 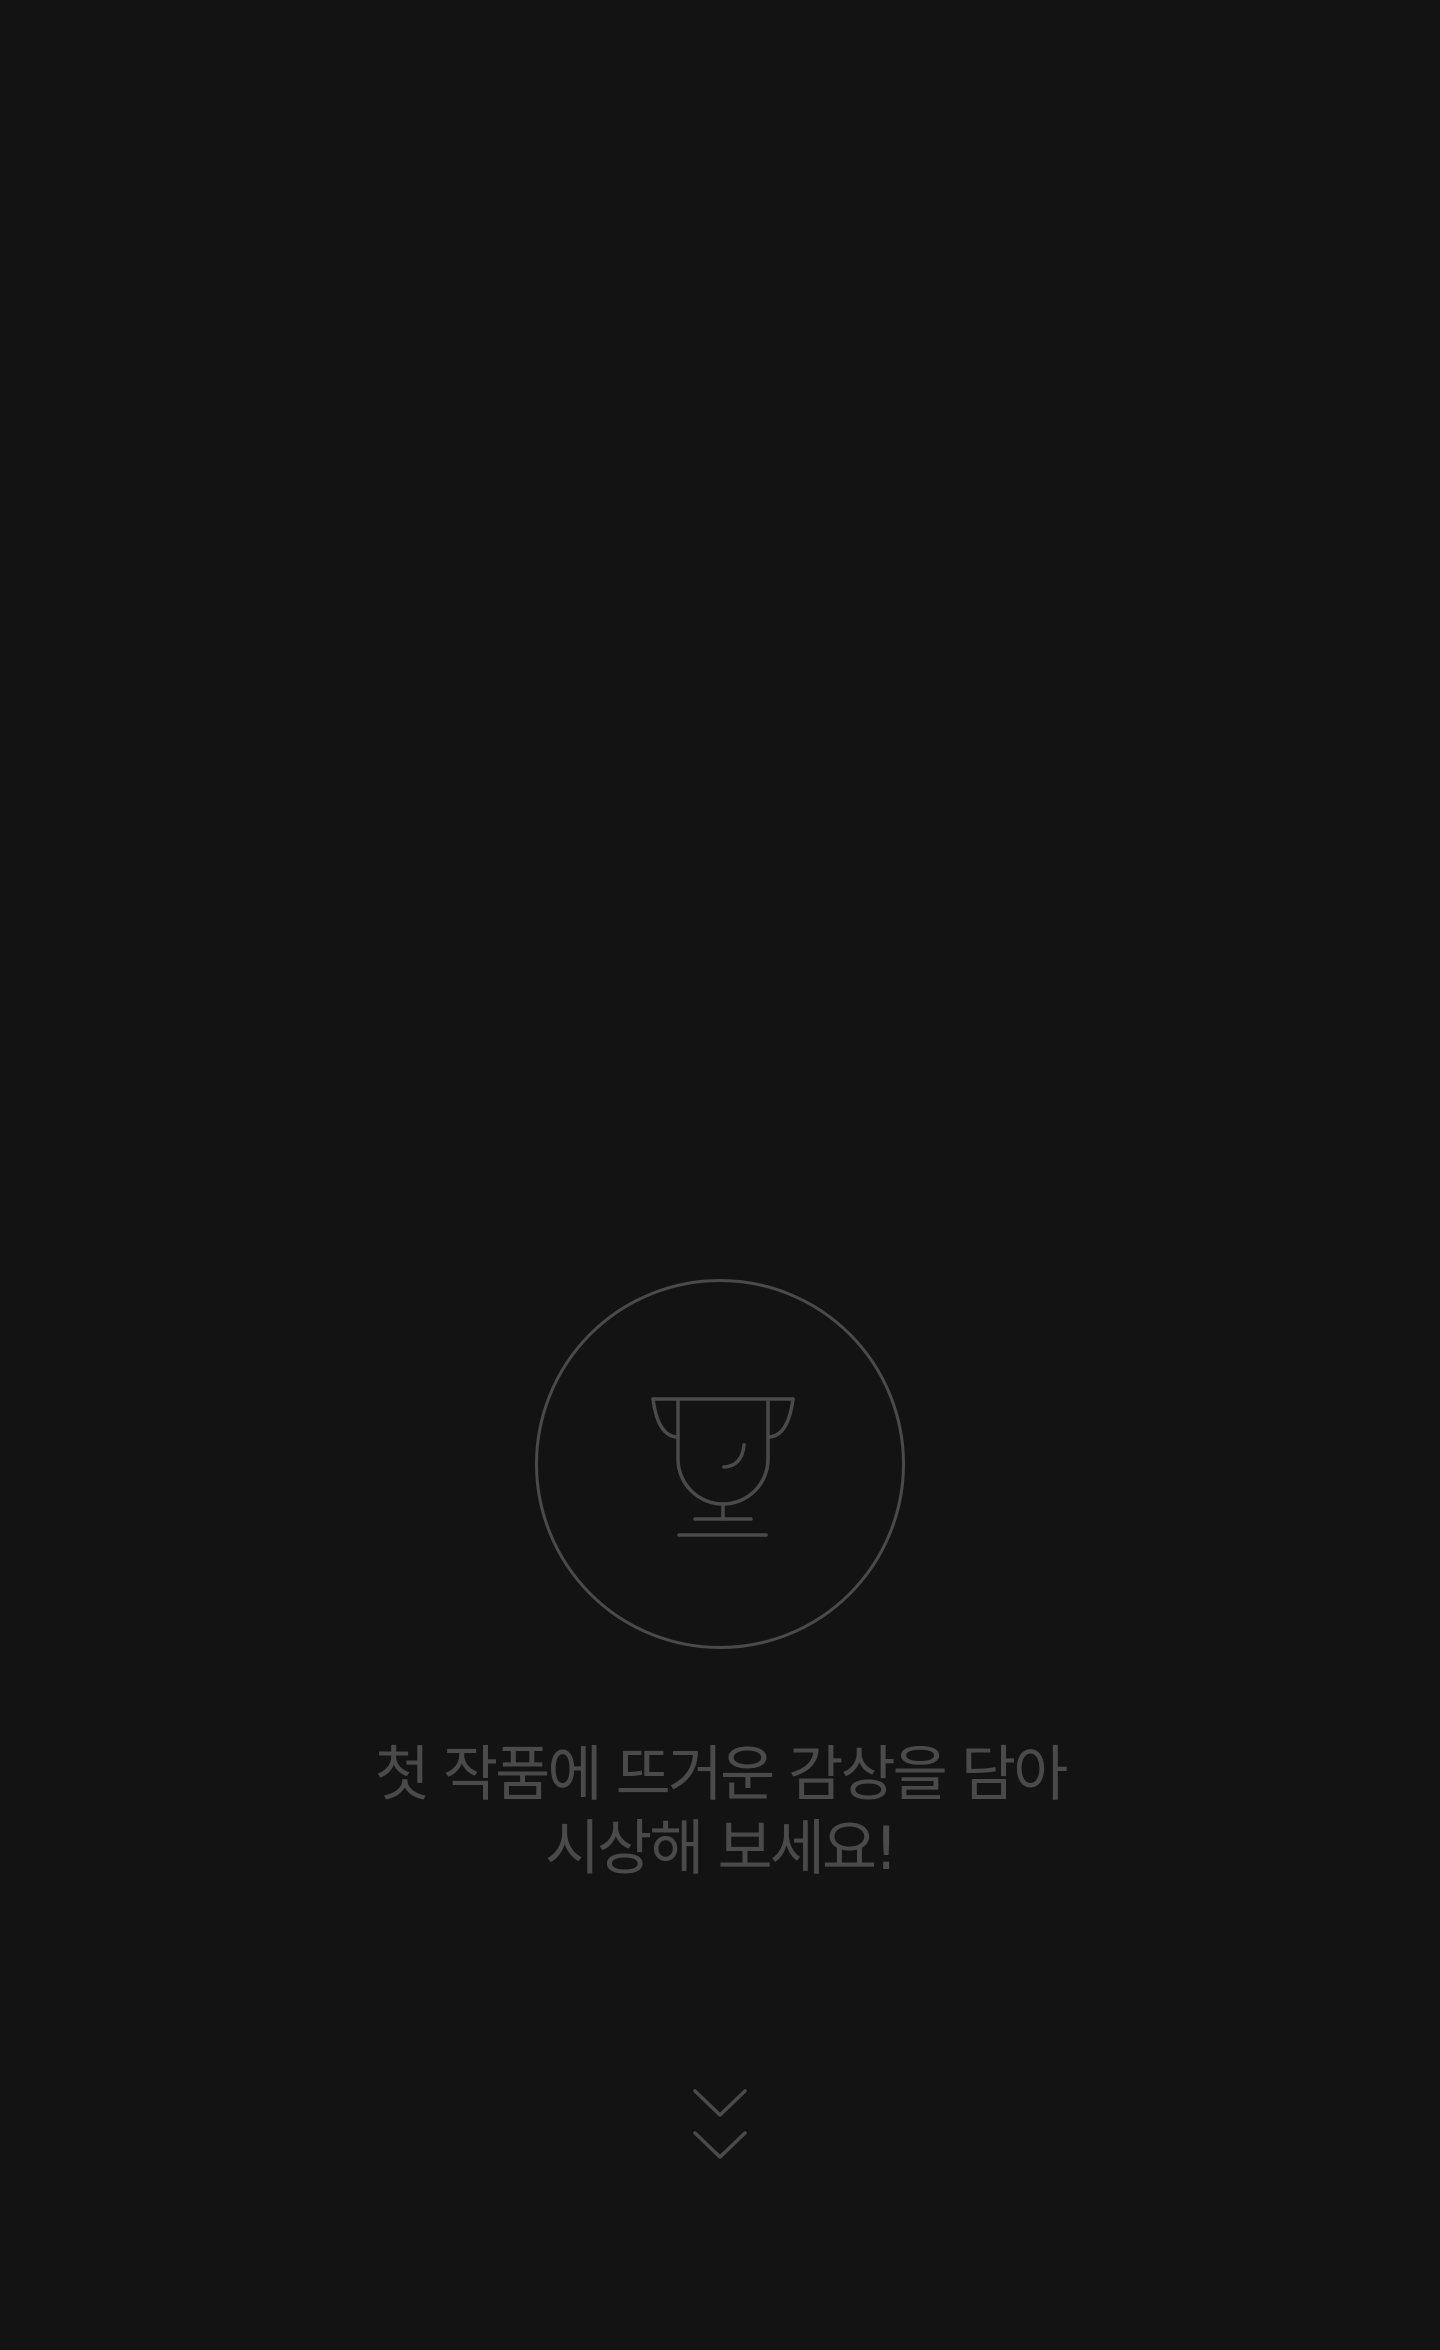 I want to click on empty-state-message-line1: 첫 작품에 뜨거운 감상을 담아, so click(x=721, y=1775).